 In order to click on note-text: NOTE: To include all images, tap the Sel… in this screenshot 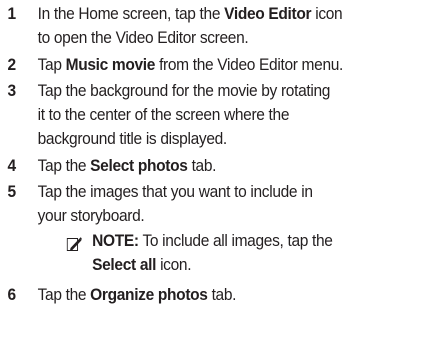, I will do `click(212, 253)`.